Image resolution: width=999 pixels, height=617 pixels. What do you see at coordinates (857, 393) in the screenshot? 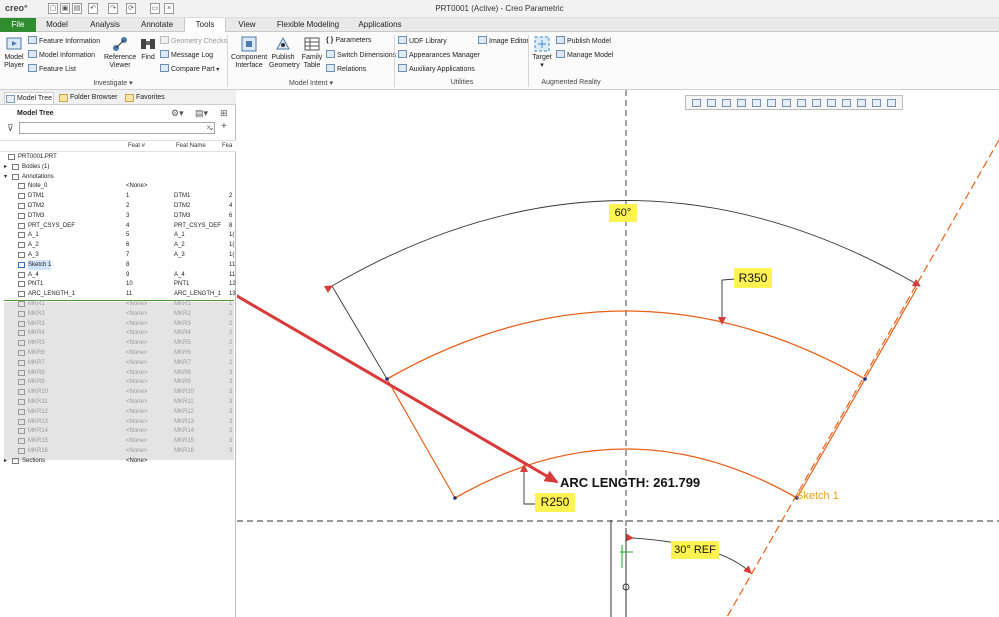
I see `sketch-right-edge` at bounding box center [857, 393].